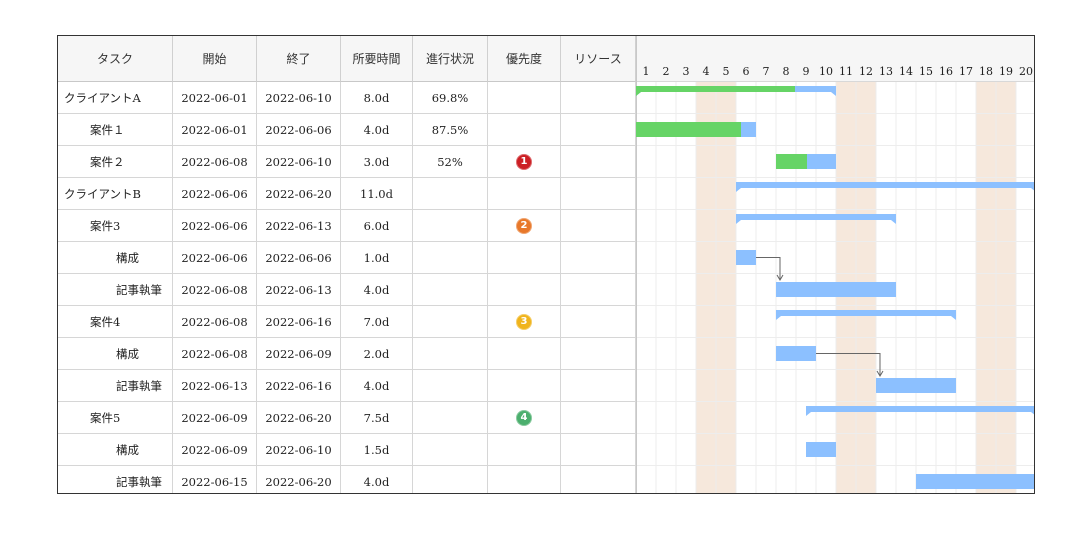 This screenshot has width=1073, height=537. I want to click on cell-task: 案件4, so click(115, 321).